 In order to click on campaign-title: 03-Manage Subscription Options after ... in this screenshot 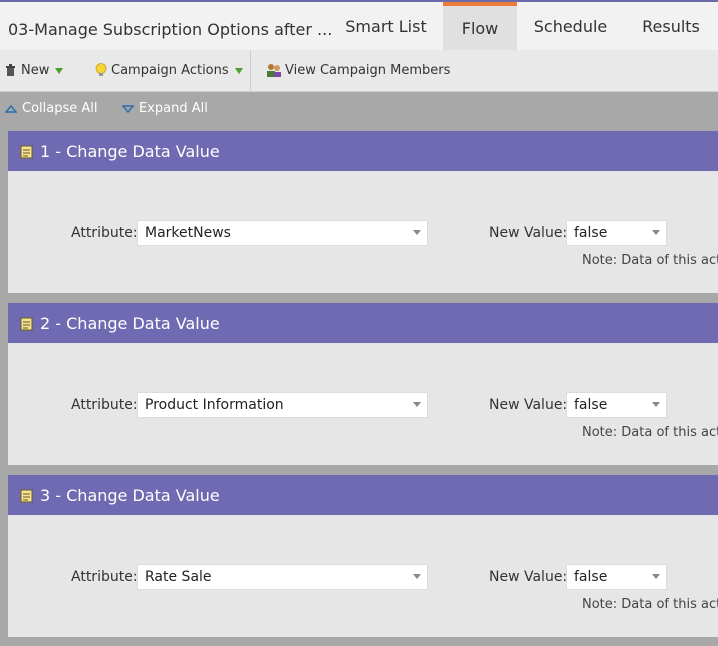, I will do `click(170, 29)`.